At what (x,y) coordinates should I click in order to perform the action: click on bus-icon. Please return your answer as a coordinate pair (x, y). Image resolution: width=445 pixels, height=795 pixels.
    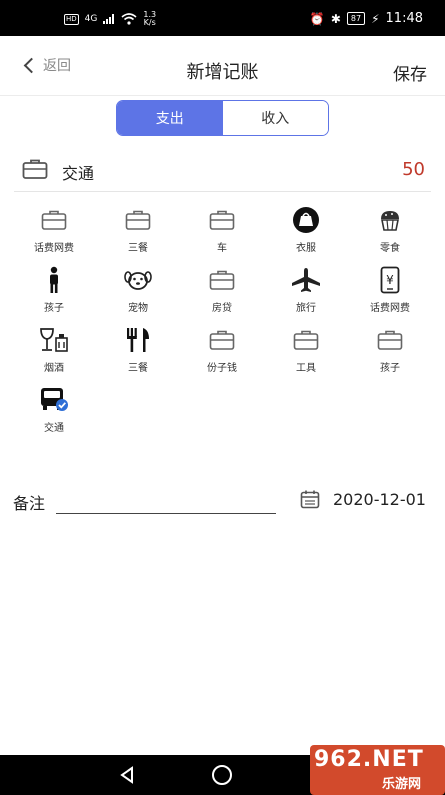
    Looking at the image, I should click on (54, 399).